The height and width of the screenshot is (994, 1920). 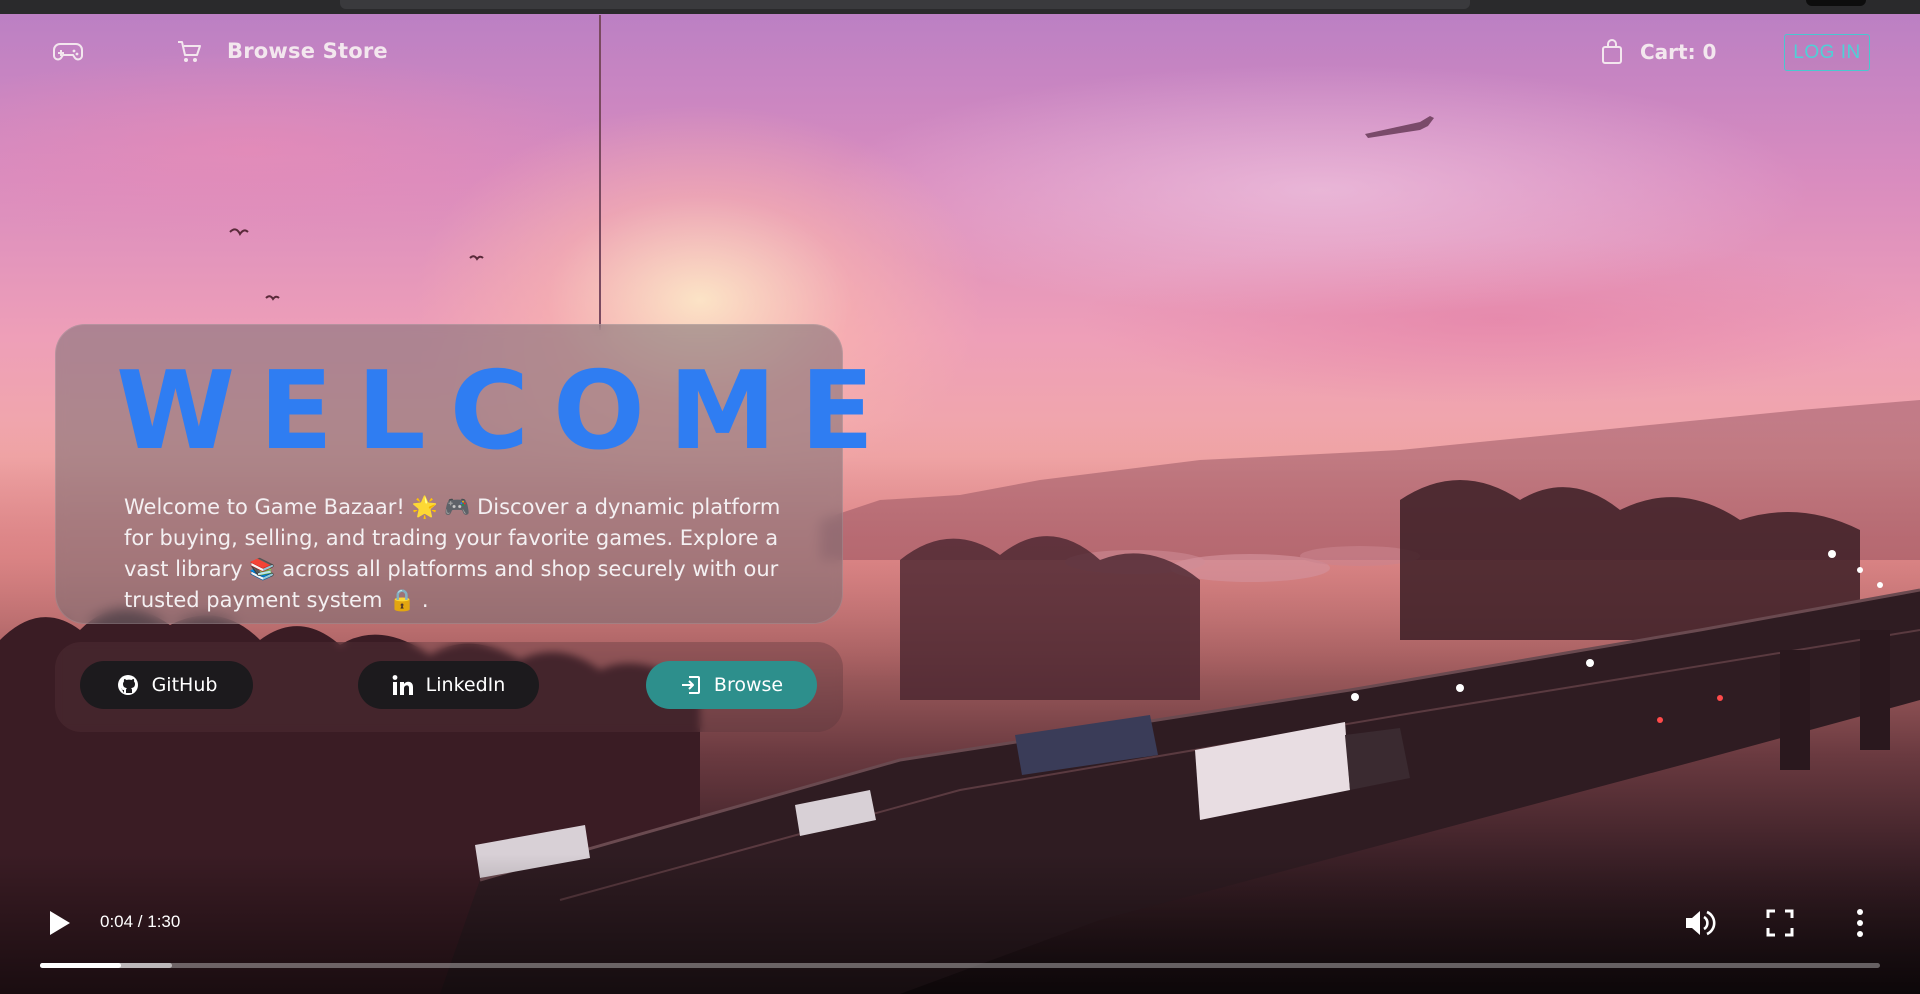 What do you see at coordinates (748, 685) in the screenshot?
I see `browse-label: Browse` at bounding box center [748, 685].